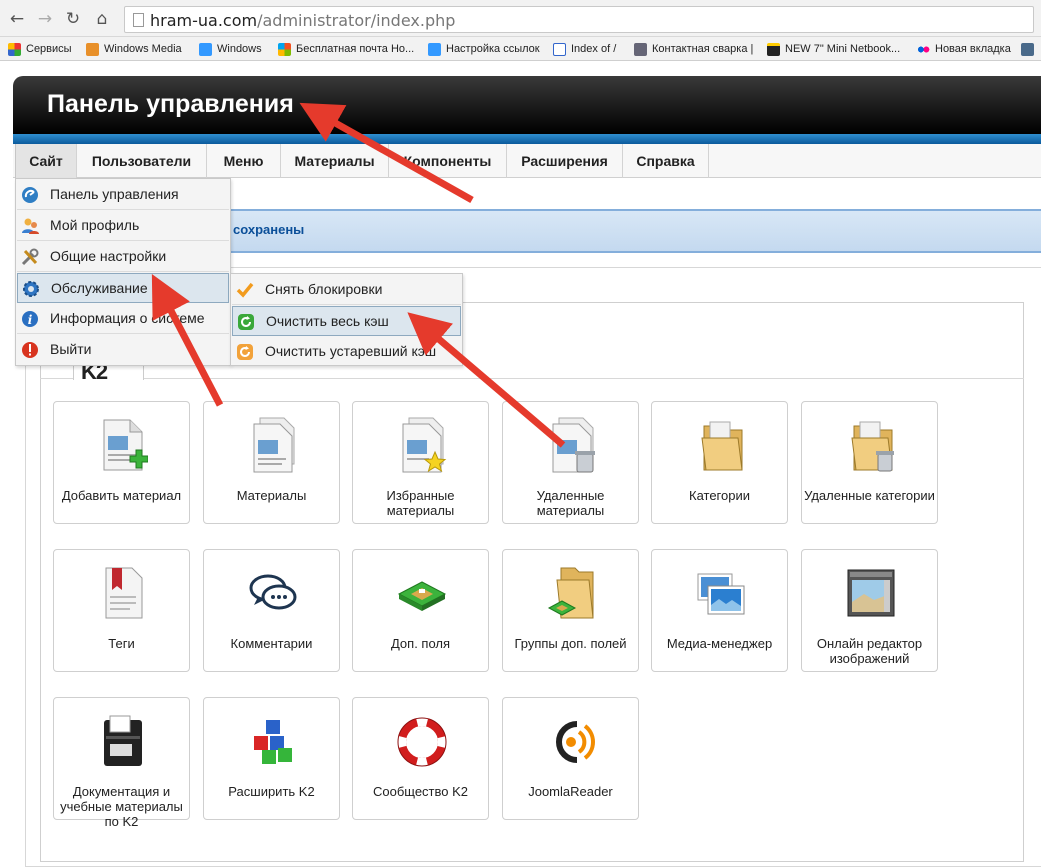  I want to click on tile-categories: Категории, so click(719, 462).